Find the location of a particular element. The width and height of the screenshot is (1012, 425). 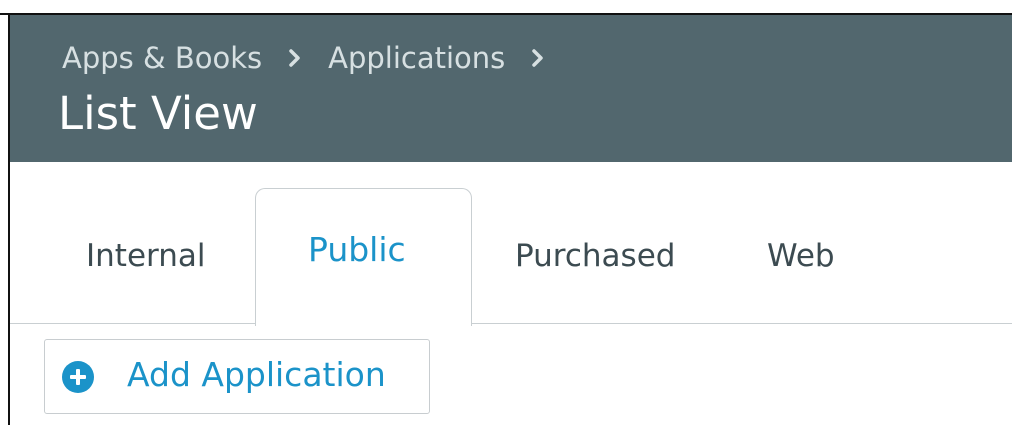

tab-public: Public is located at coordinates (363, 257).